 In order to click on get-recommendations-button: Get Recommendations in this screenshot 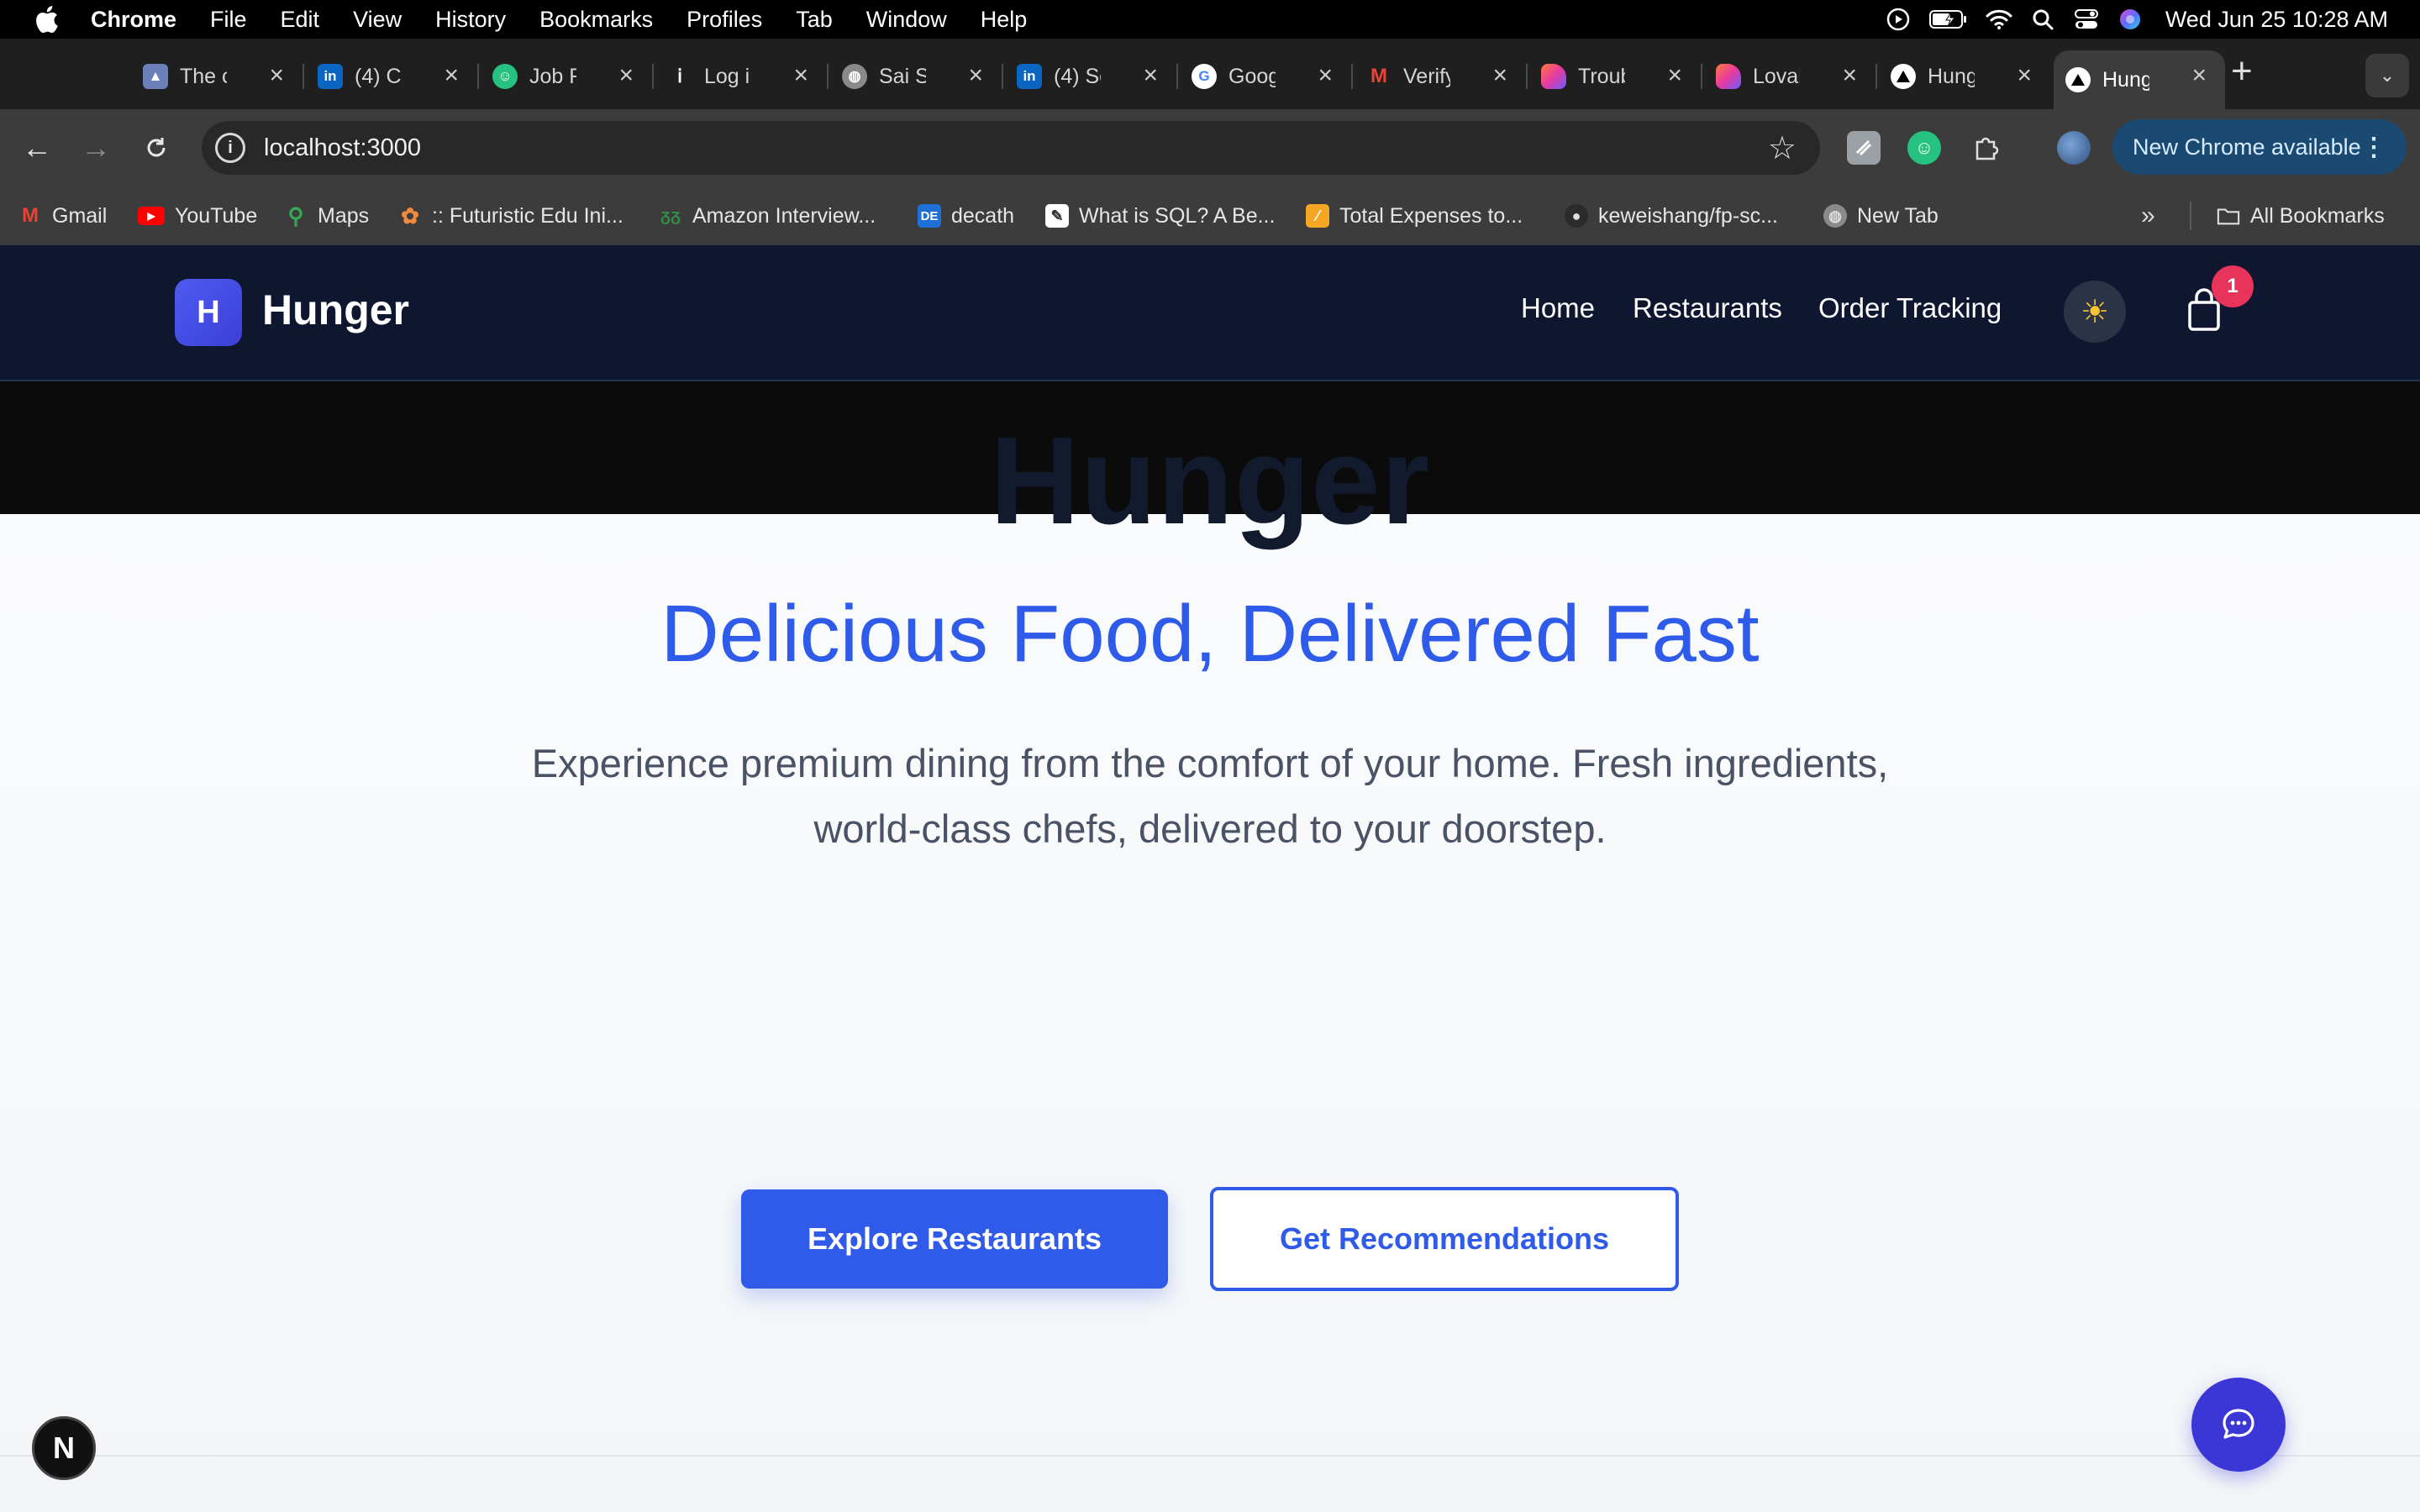, I will do `click(1444, 1239)`.